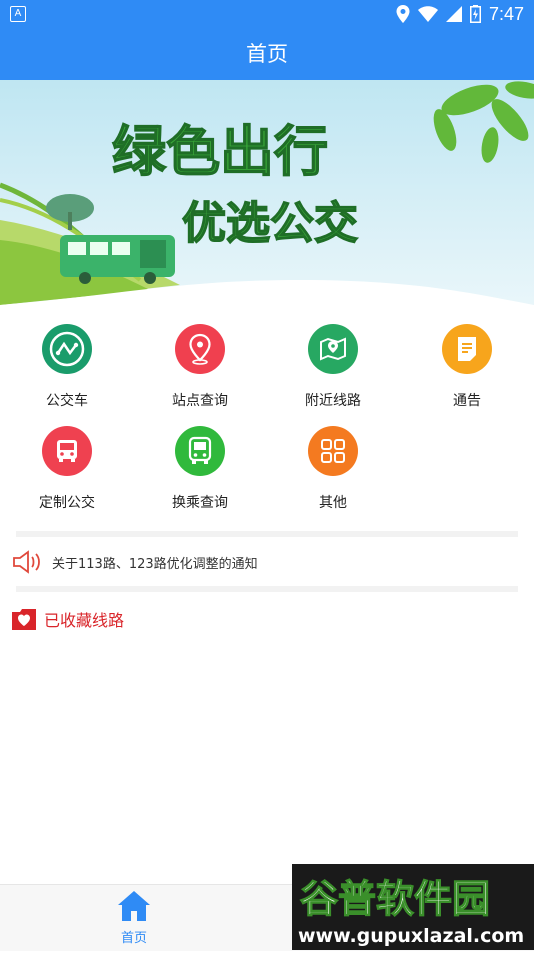 The height and width of the screenshot is (954, 534). What do you see at coordinates (411, 936) in the screenshot?
I see `watermark-url: www.gupuxlazal.com` at bounding box center [411, 936].